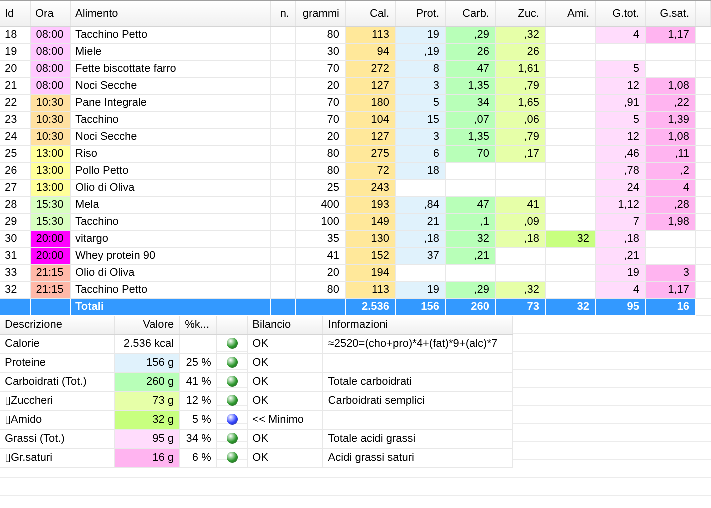  Describe the element at coordinates (50, 103) in the screenshot. I see `time-cell: 10:30` at that location.